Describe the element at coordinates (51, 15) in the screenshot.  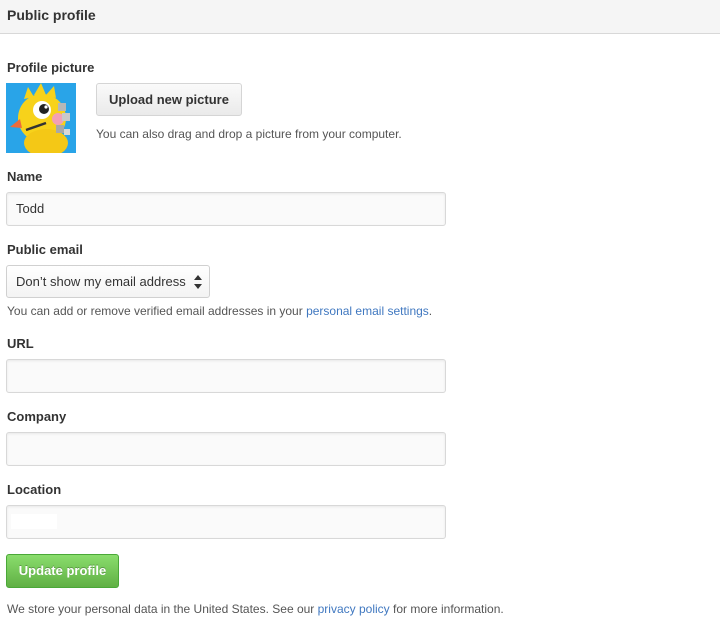
I see `page-title: Public profile` at that location.